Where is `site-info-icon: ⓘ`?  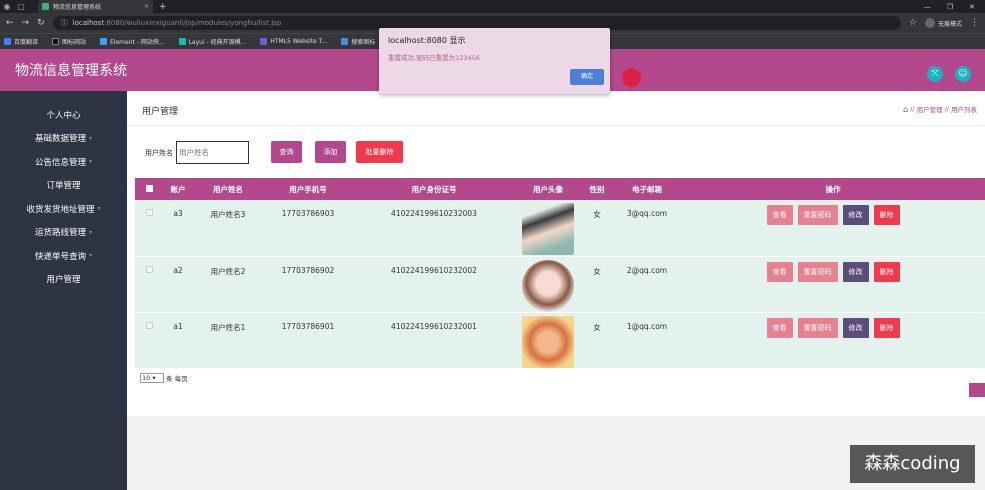
site-info-icon: ⓘ is located at coordinates (64, 23).